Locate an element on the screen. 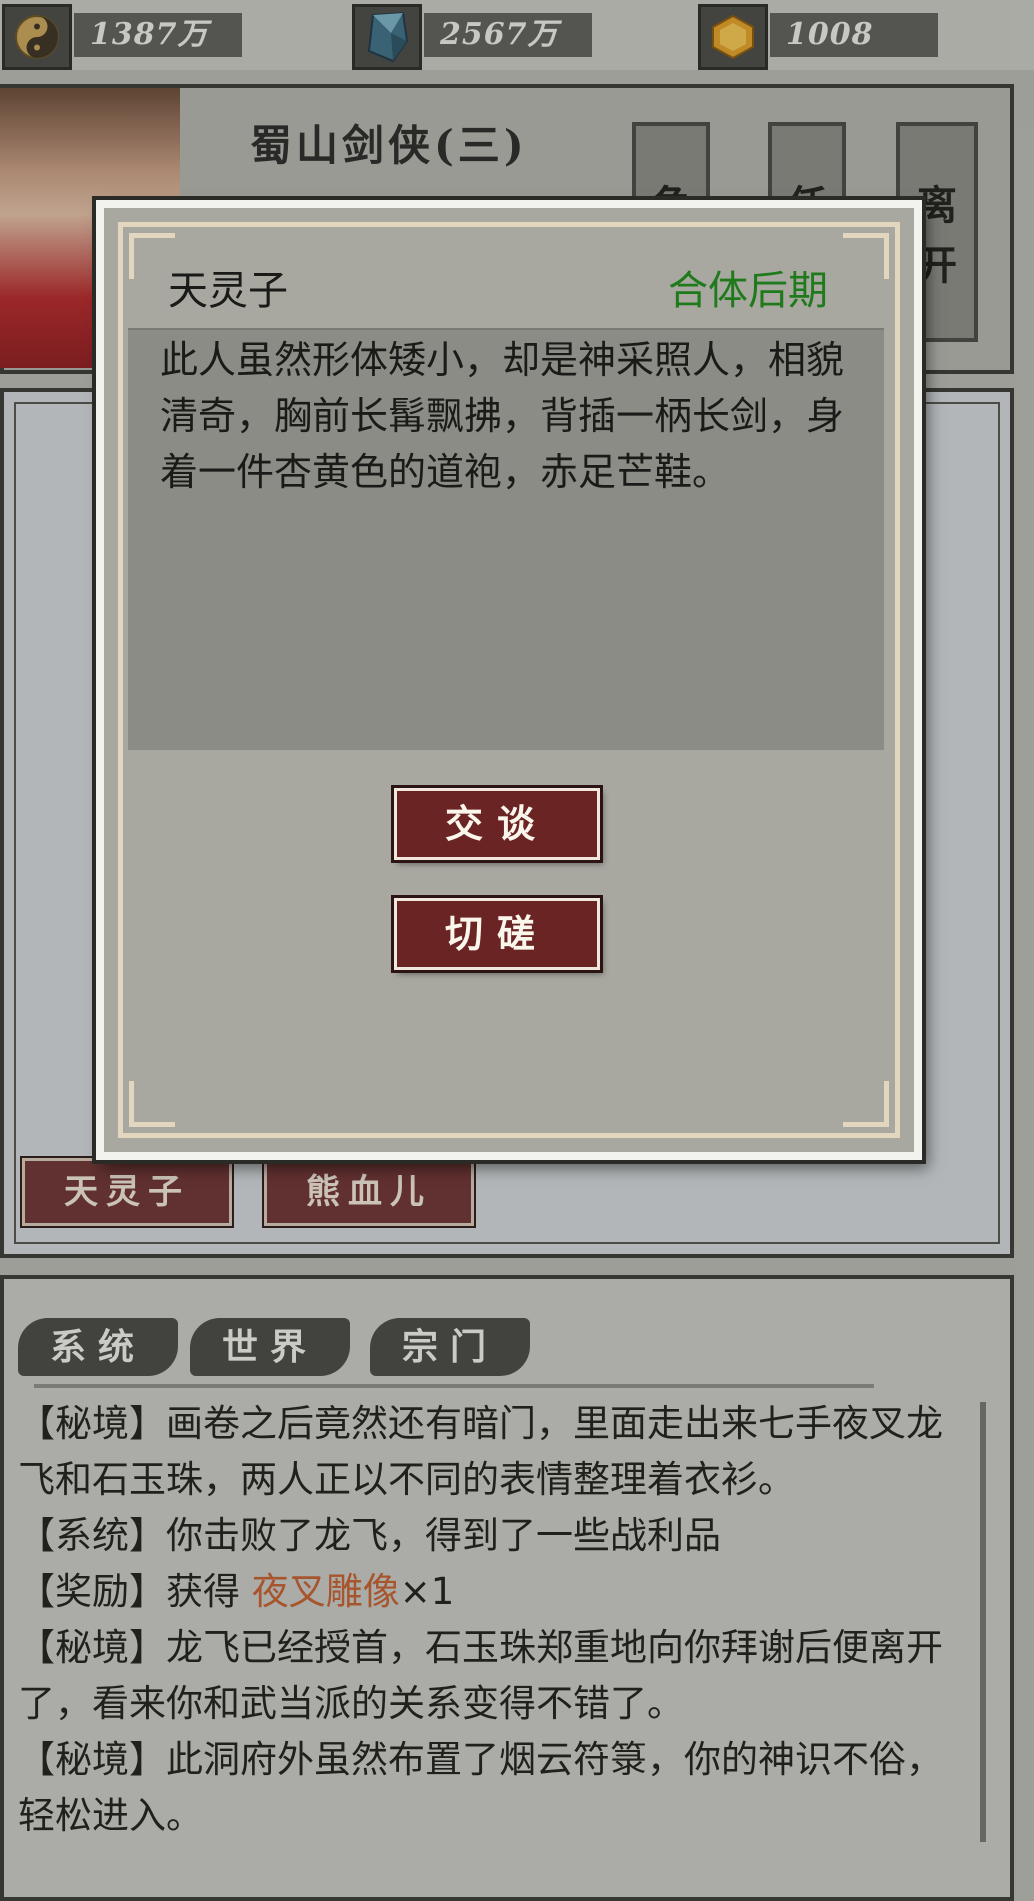 This screenshot has width=1034, height=1901. spar-button: 切磋 is located at coordinates (497, 934).